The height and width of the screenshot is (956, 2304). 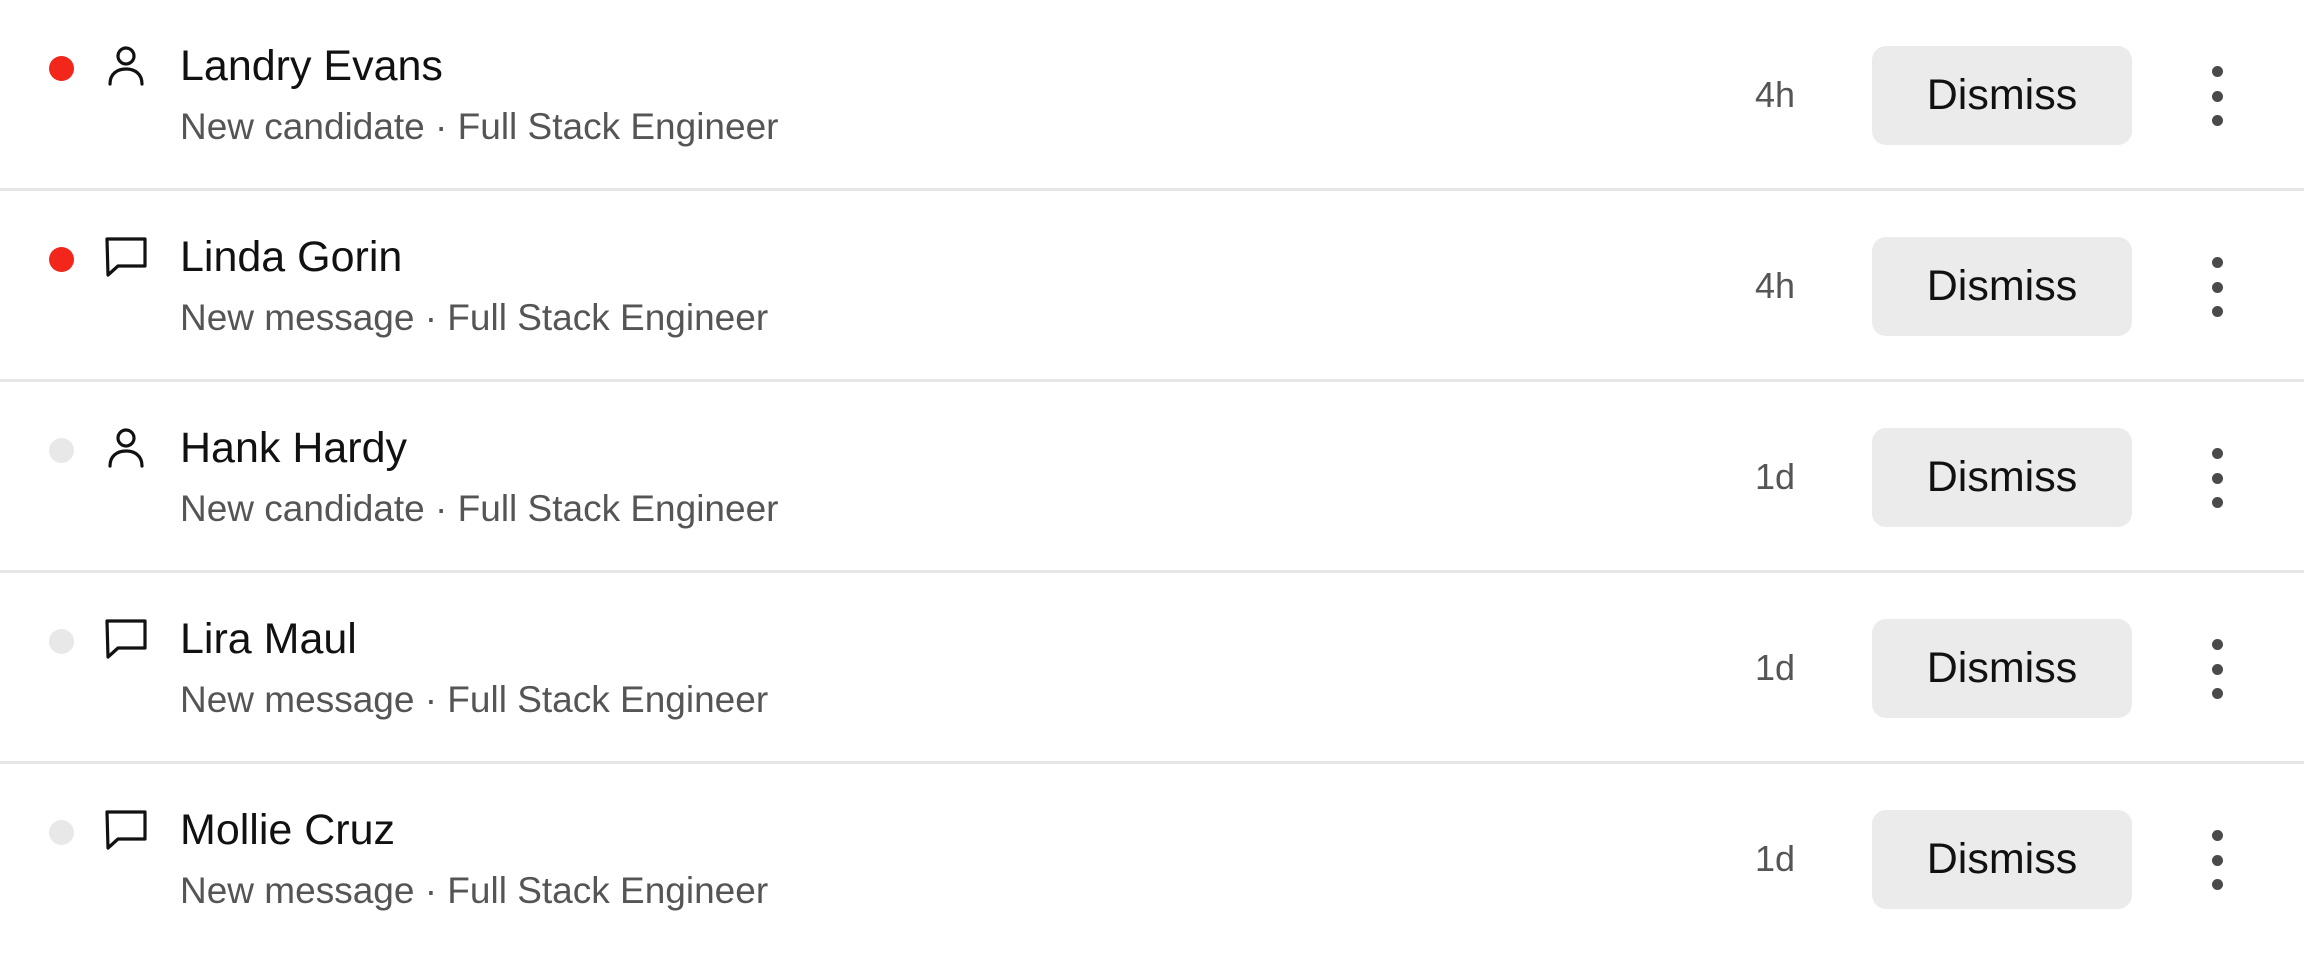 I want to click on notification-name: Mollie Cruz, so click(x=288, y=830).